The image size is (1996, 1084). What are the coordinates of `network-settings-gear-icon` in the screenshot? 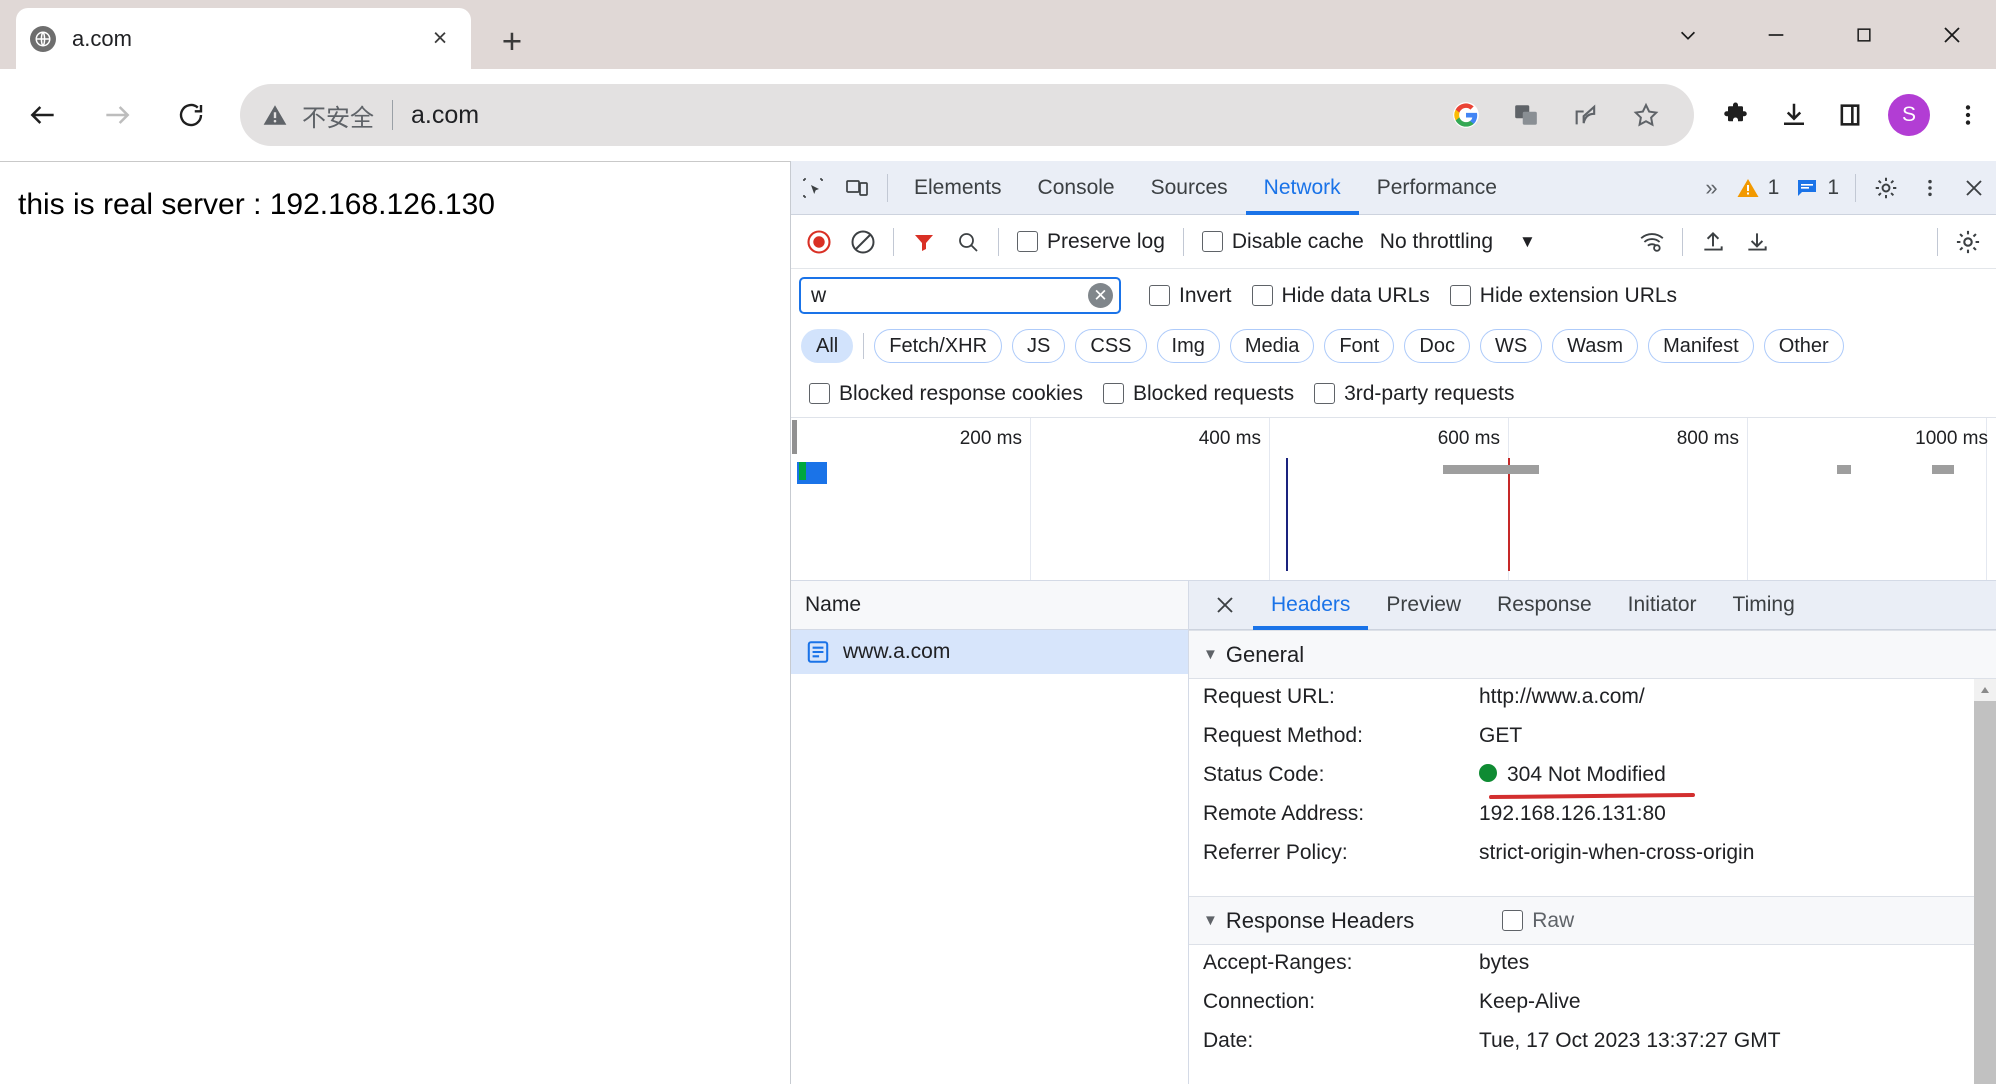 It's located at (1968, 242).